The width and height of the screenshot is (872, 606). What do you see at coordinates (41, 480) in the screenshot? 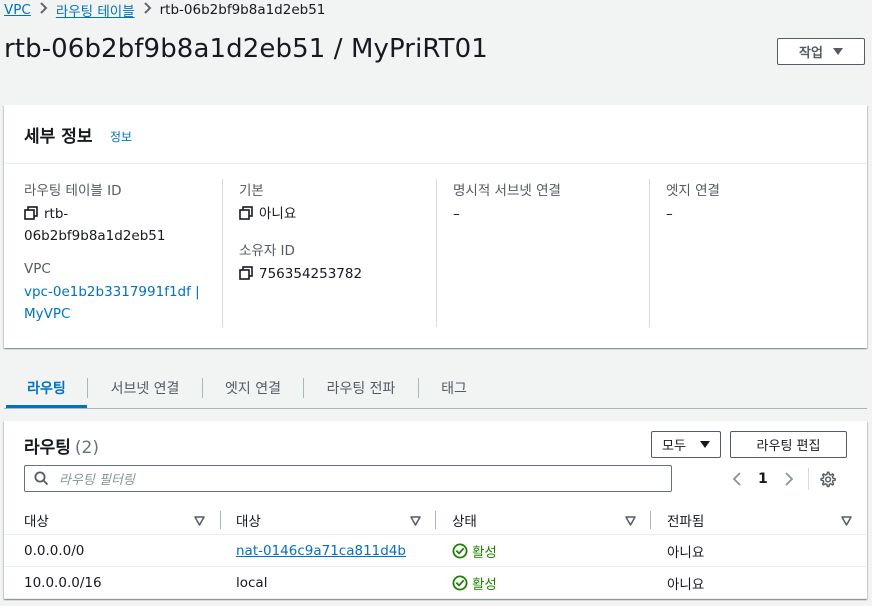
I see `search-icon` at bounding box center [41, 480].